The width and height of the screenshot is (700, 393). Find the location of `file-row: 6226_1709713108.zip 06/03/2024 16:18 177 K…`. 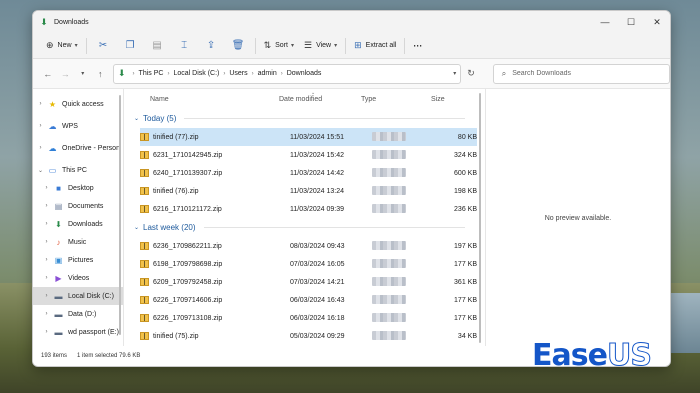

file-row: 6226_1709713108.zip 06/03/2024 16:18 177 K… is located at coordinates (308, 318).